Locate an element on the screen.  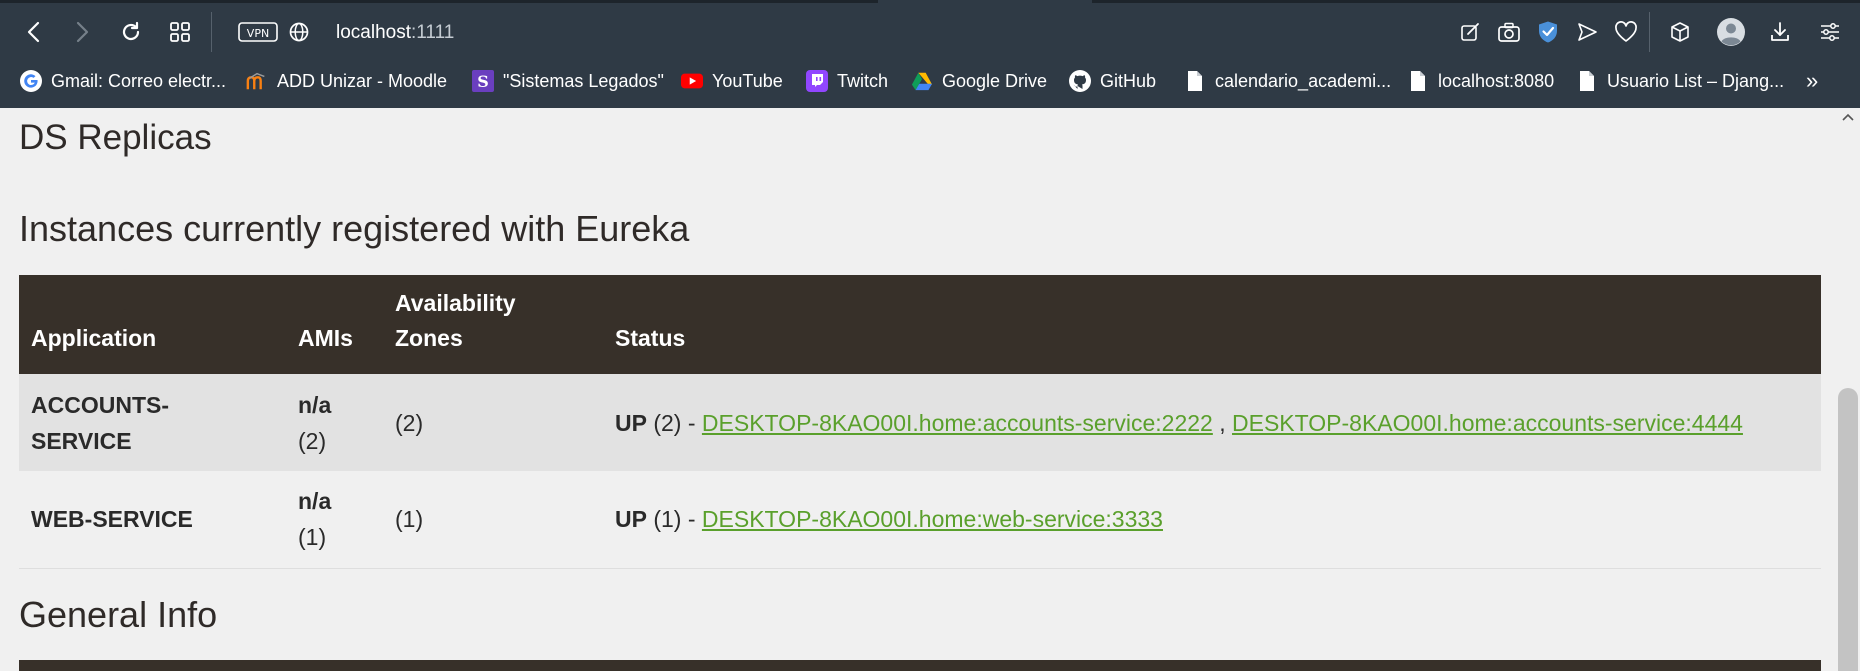
tabs-grid-icon is located at coordinates (180, 32).